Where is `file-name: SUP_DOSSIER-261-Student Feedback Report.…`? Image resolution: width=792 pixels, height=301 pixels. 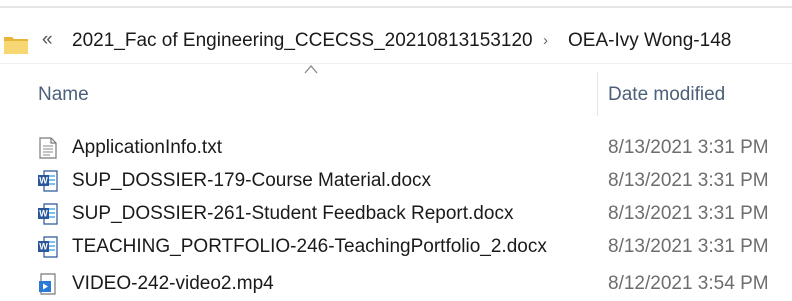 file-name: SUP_DOSSIER-261-Student Feedback Report.… is located at coordinates (292, 214).